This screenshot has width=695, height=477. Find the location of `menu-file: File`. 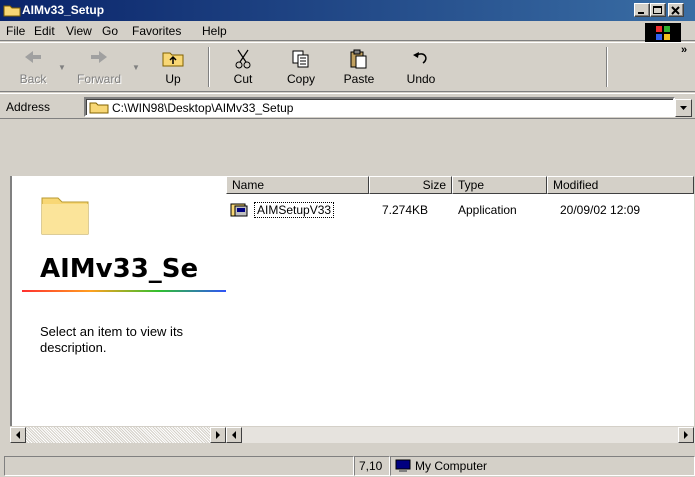

menu-file: File is located at coordinates (15, 31).